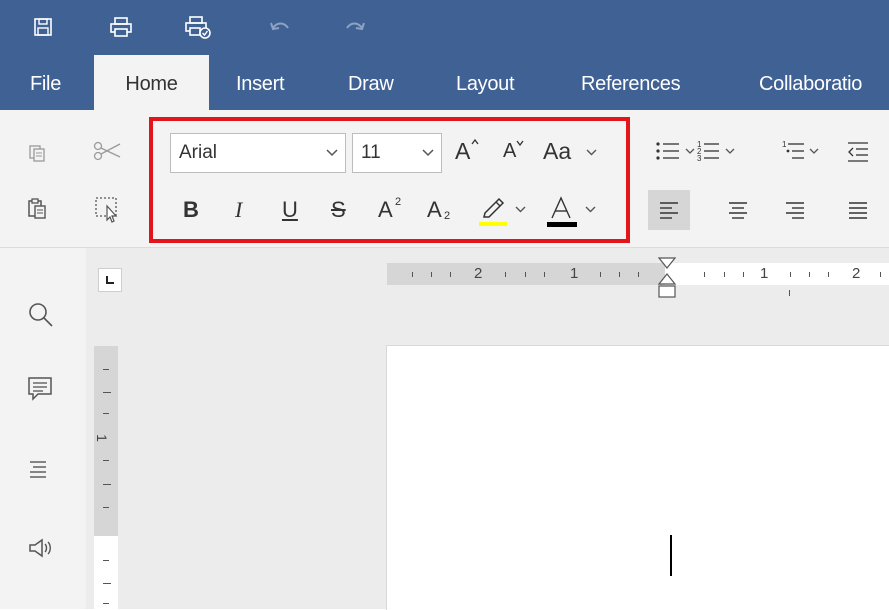  Describe the element at coordinates (494, 207) in the screenshot. I see `highlighter-icon` at that location.